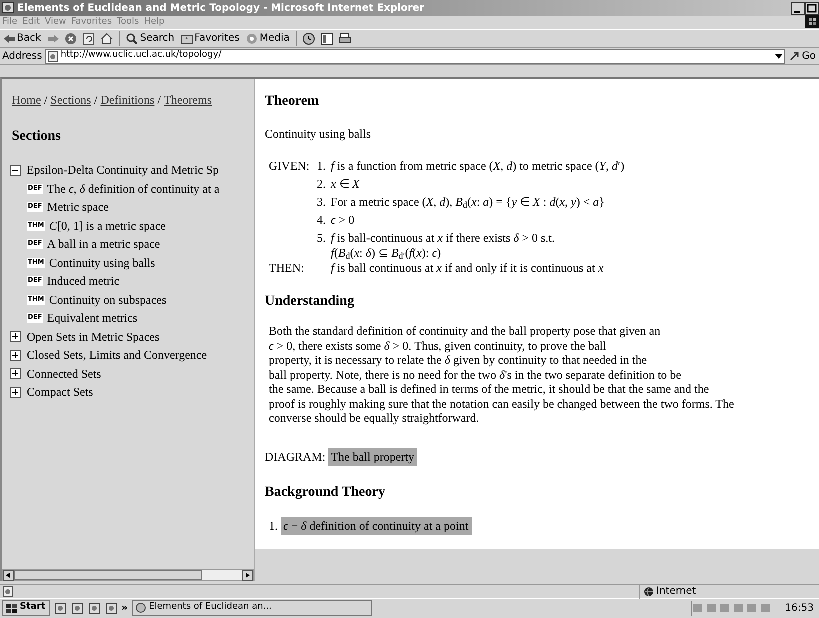 The image size is (819, 618). What do you see at coordinates (468, 202) in the screenshot?
I see `condition-text: For a metric space (X, d), B$_{d}$(x: a) = {y ∈ X : d(x, y) < a}` at bounding box center [468, 202].